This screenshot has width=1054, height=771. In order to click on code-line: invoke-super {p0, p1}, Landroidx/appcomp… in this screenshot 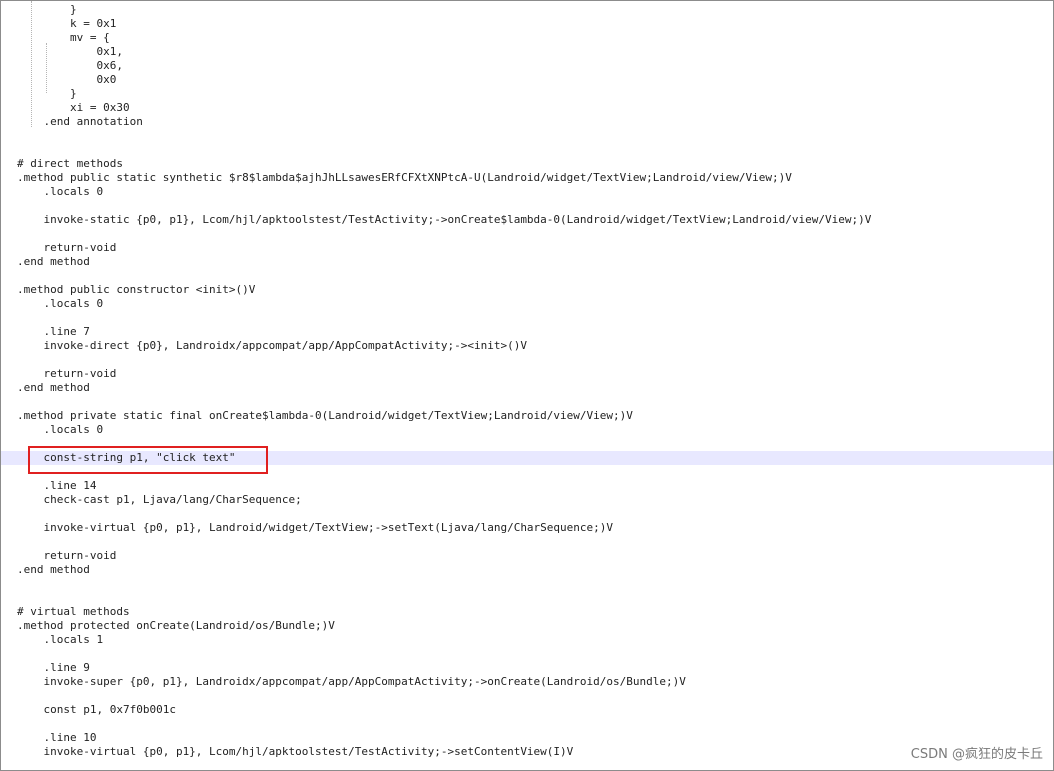, I will do `click(351, 681)`.